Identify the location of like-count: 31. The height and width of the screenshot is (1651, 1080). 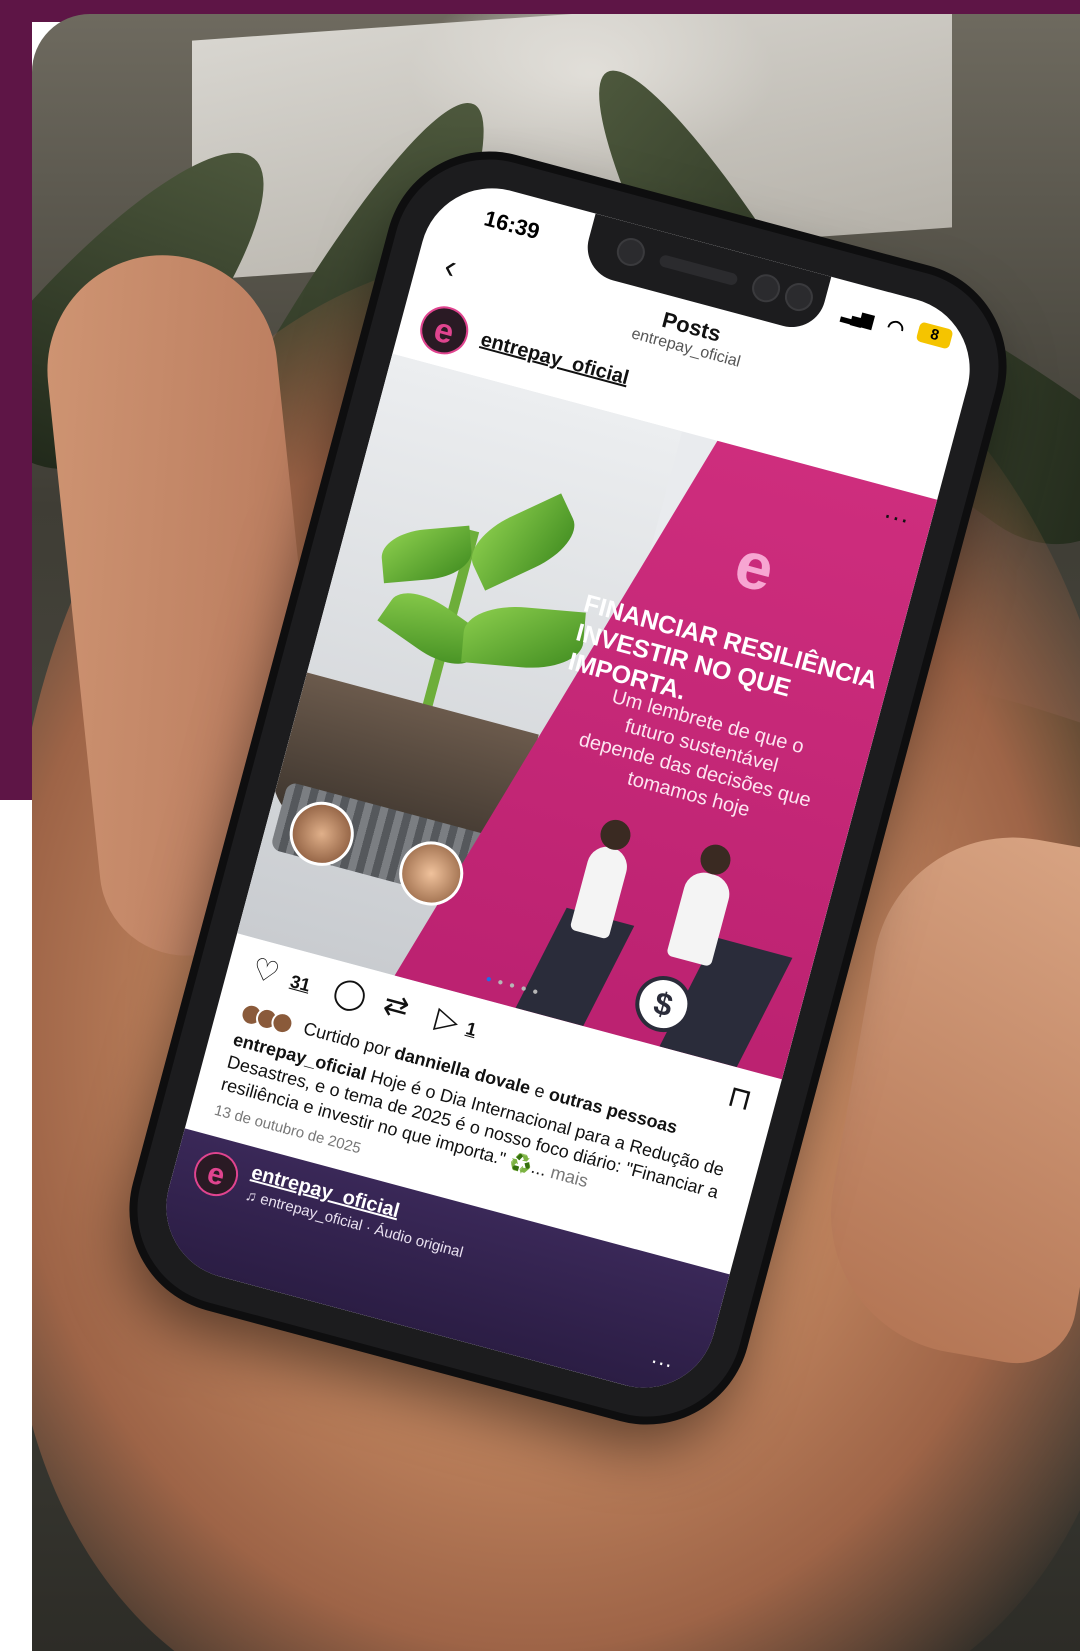
(300, 983).